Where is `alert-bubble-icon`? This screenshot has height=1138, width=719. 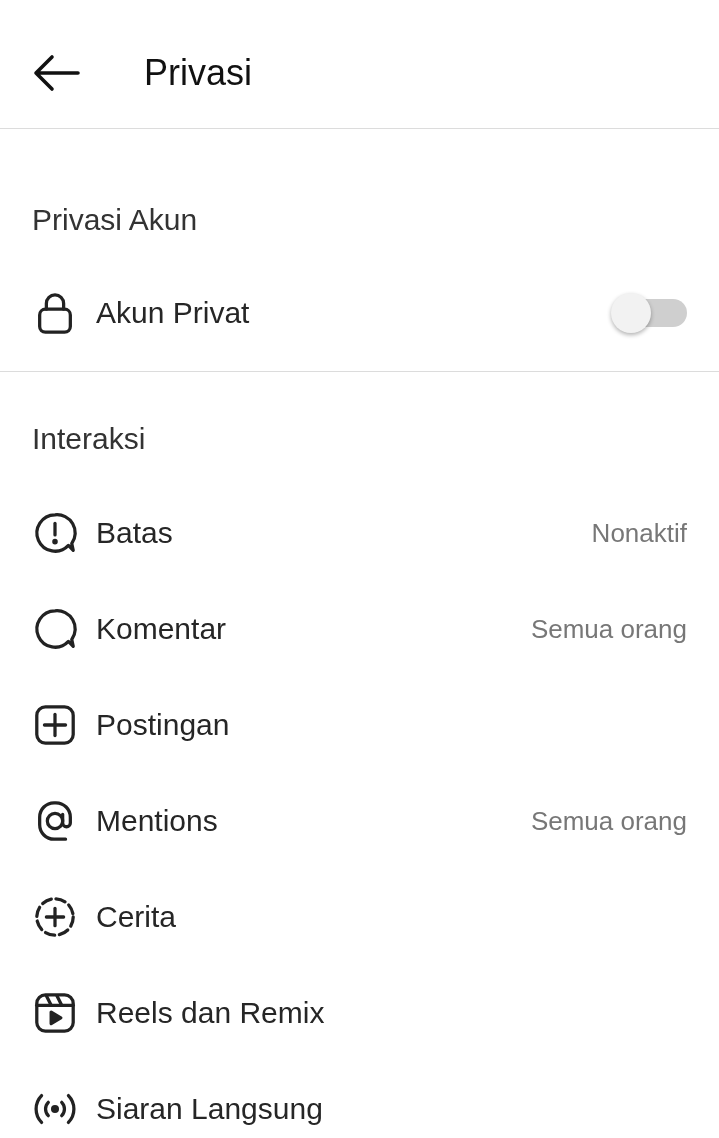 alert-bubble-icon is located at coordinates (55, 533).